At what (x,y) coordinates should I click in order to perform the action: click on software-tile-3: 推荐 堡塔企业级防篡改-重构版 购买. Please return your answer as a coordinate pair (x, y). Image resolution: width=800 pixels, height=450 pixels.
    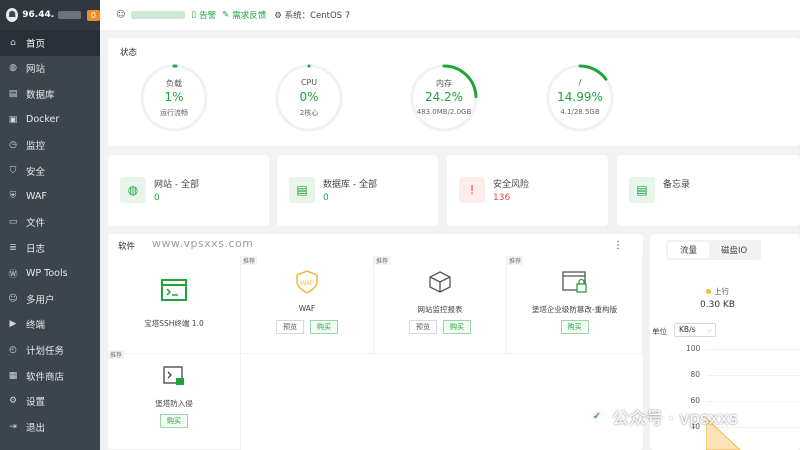
    Looking at the image, I should click on (575, 305).